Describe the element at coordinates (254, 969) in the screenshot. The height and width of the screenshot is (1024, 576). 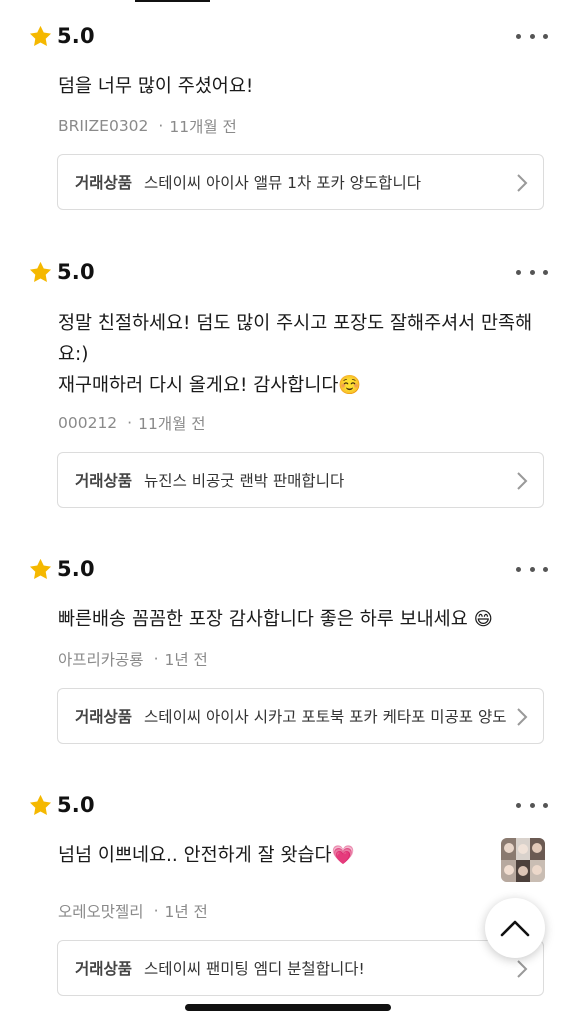
I see `product-name: 스테이씨 팬미팅 엠디 분철합니다!` at that location.